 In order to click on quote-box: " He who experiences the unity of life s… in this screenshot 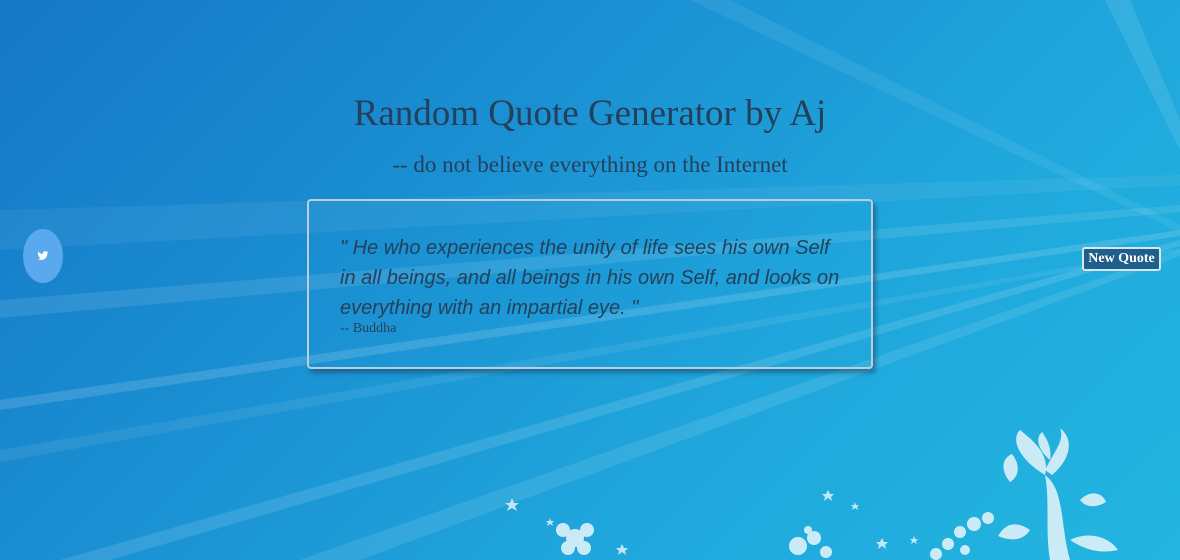, I will do `click(590, 284)`.